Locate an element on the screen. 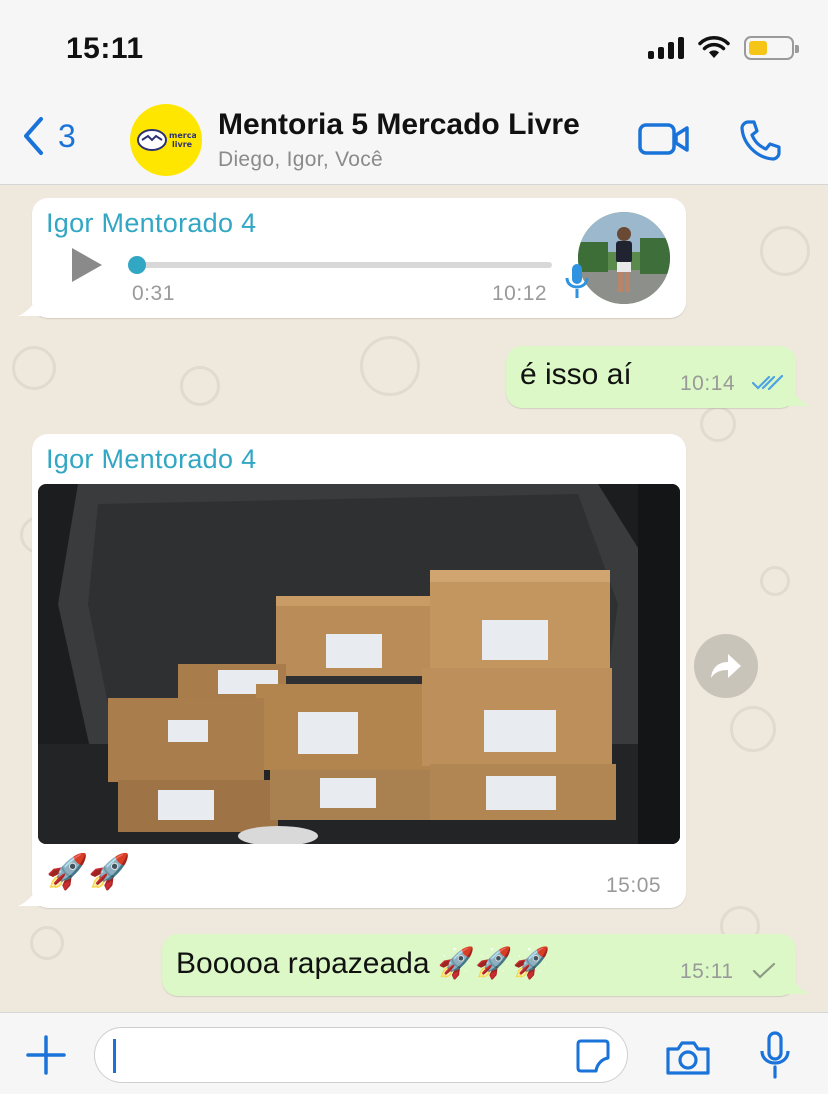 The height and width of the screenshot is (1094, 828). back-button: 3 is located at coordinates (49, 136).